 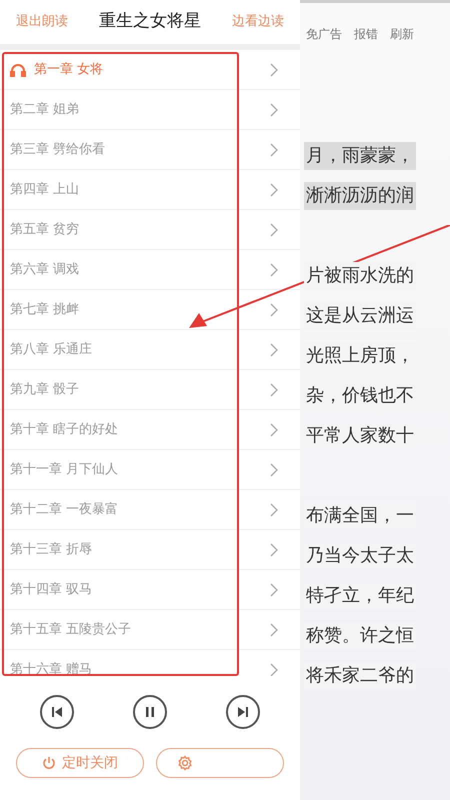 I want to click on chapter-title: 第四章 上山, so click(x=45, y=189).